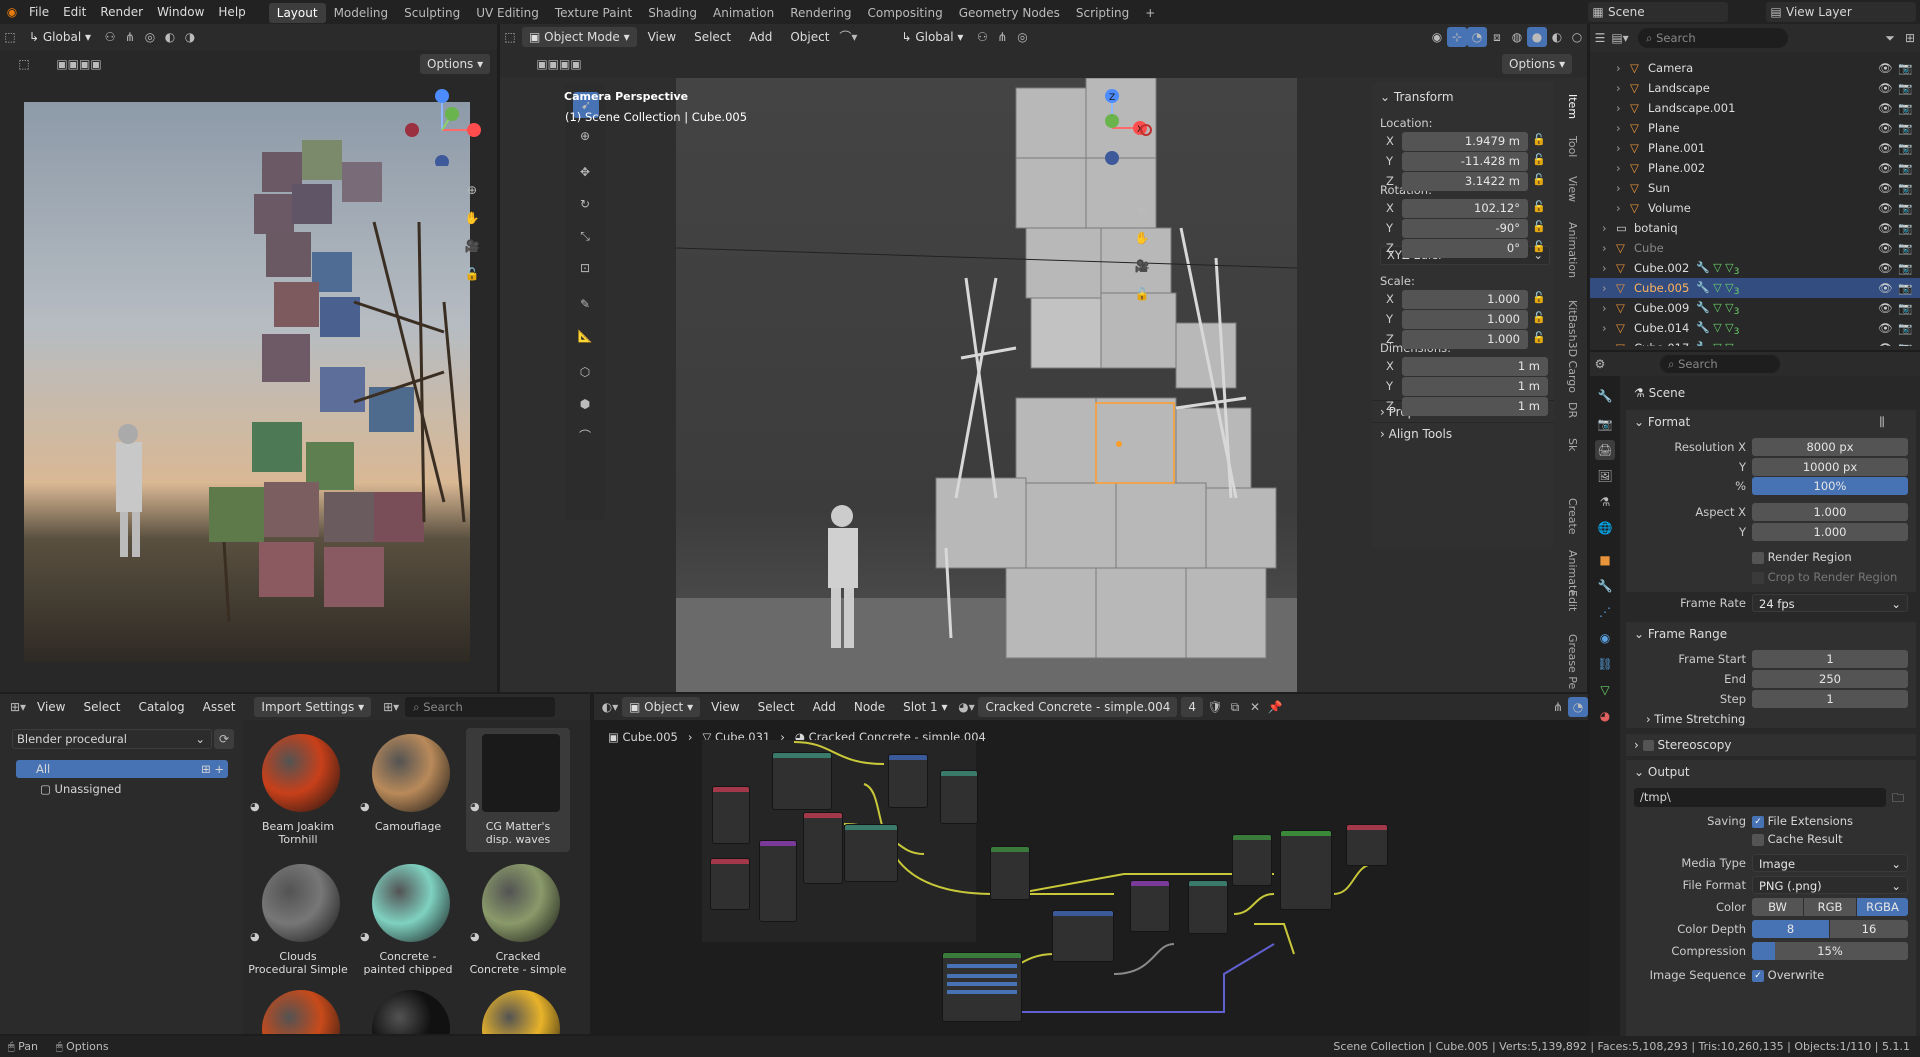  Describe the element at coordinates (1010, 873) in the screenshot. I see `node-color-ramp` at that location.